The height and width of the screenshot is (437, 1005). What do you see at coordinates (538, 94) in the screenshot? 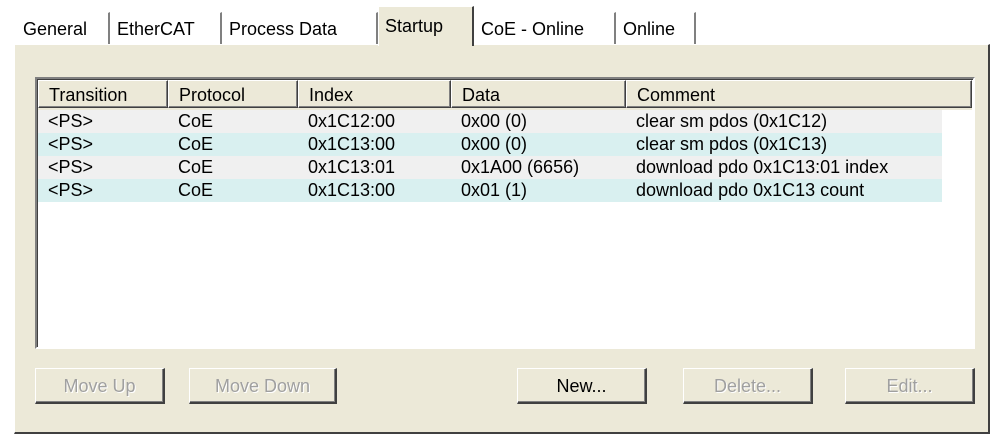
I see `column-header-data: Data` at bounding box center [538, 94].